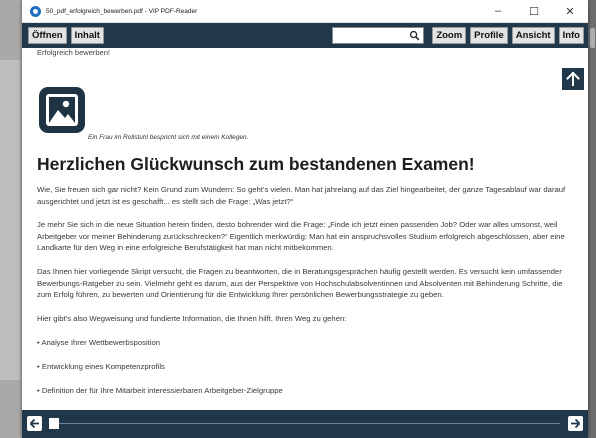 This screenshot has height=438, width=596. I want to click on running-head: Erfolgreich bewerben!, so click(73, 52).